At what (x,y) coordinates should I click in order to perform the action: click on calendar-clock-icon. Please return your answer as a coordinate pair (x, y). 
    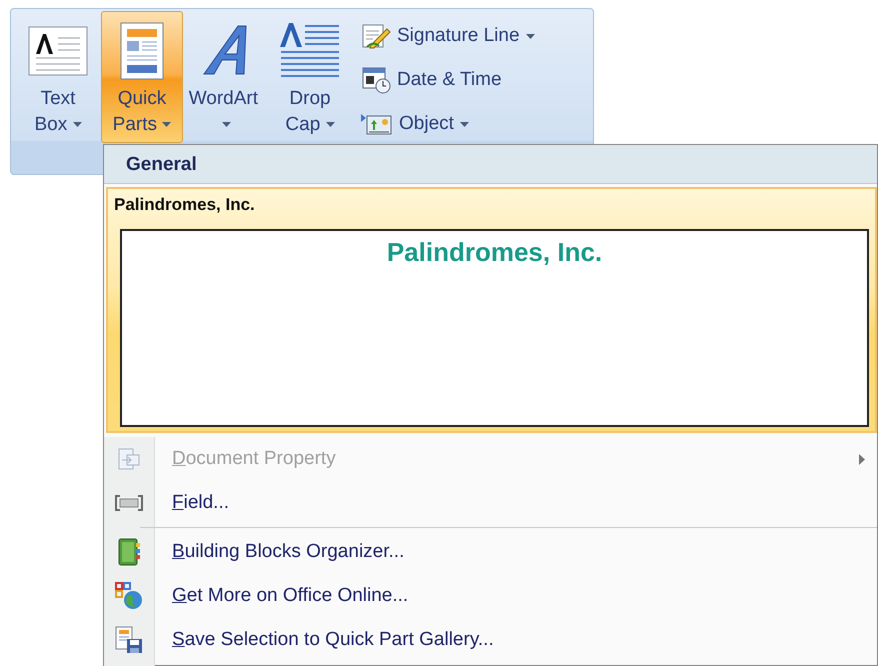
    Looking at the image, I should click on (376, 80).